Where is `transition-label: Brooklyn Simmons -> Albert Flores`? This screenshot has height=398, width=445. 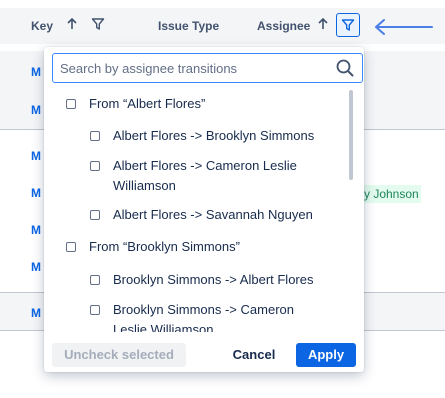
transition-label: Brooklyn Simmons -> Albert Flores is located at coordinates (213, 279).